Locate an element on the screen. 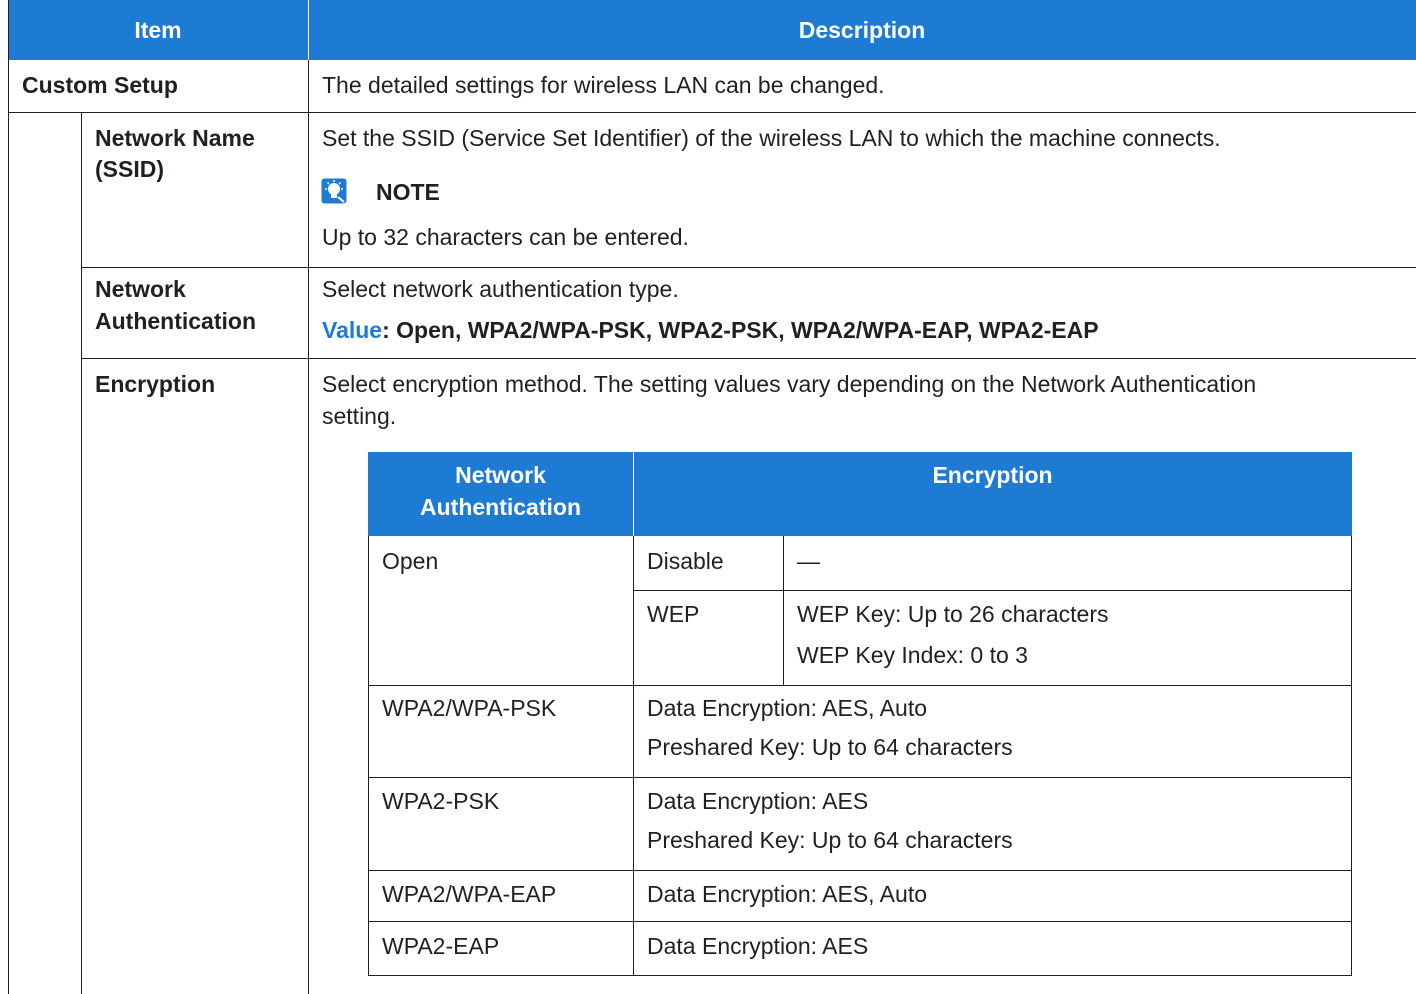  ssid-label-line2: (SSID) is located at coordinates (129, 169).